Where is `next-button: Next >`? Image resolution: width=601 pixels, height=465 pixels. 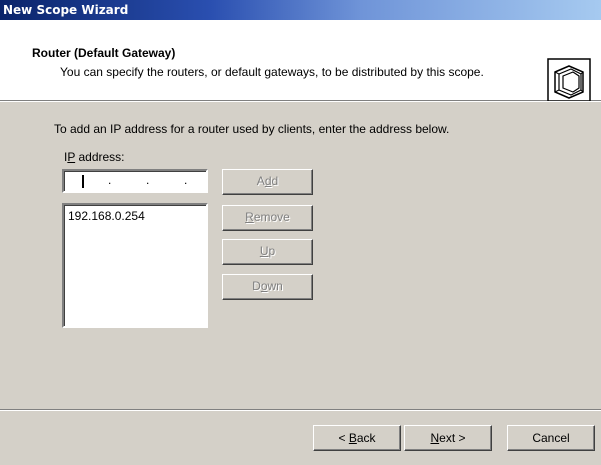 next-button: Next > is located at coordinates (448, 438).